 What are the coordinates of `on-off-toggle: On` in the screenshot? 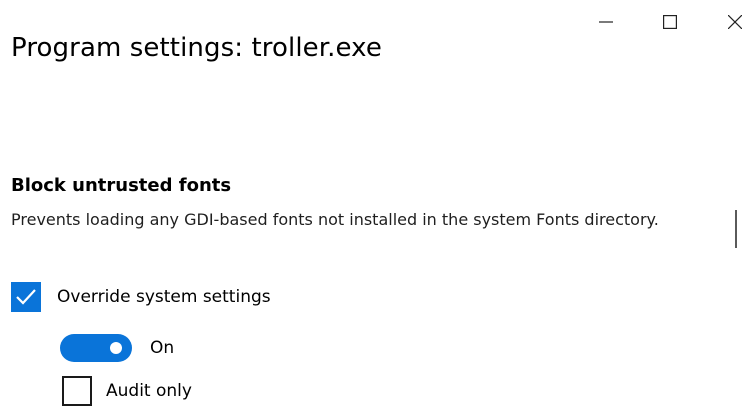 It's located at (117, 348).